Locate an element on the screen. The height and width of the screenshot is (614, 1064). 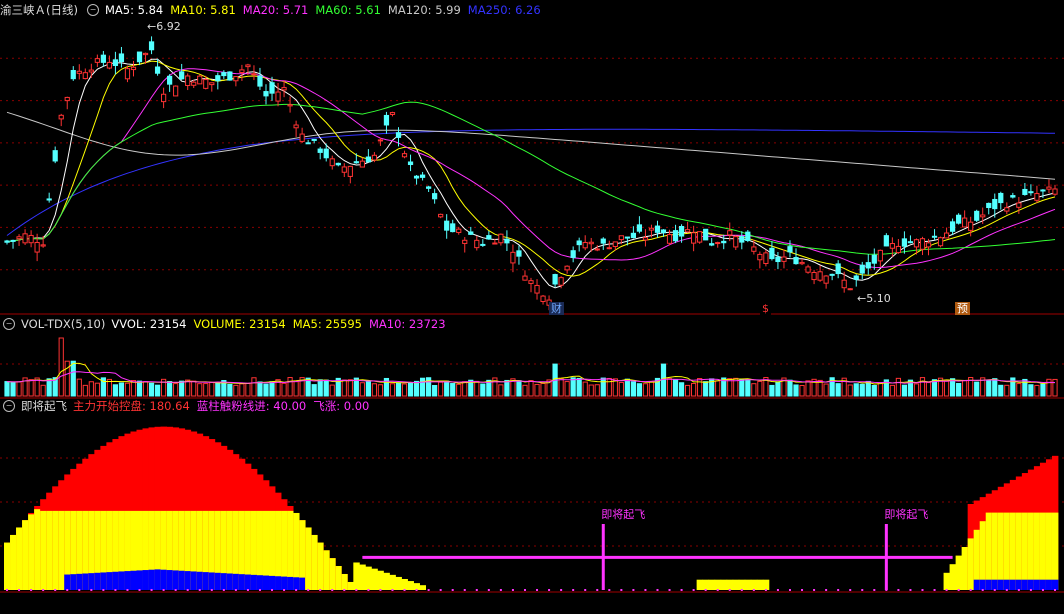
vol-title: VOL-TDX(5,10) is located at coordinates (63, 324).